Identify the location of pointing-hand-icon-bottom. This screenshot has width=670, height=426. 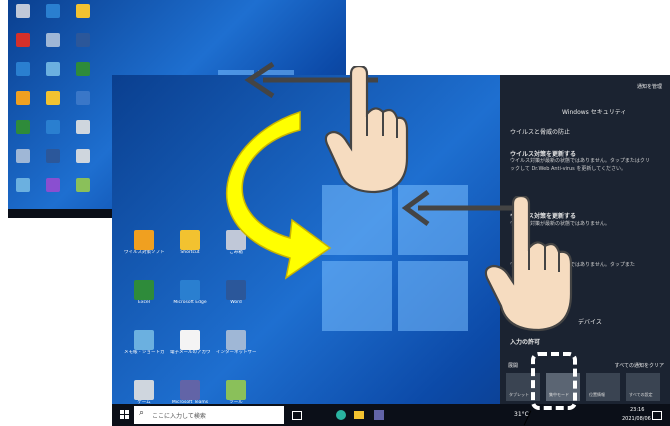
(528, 264).